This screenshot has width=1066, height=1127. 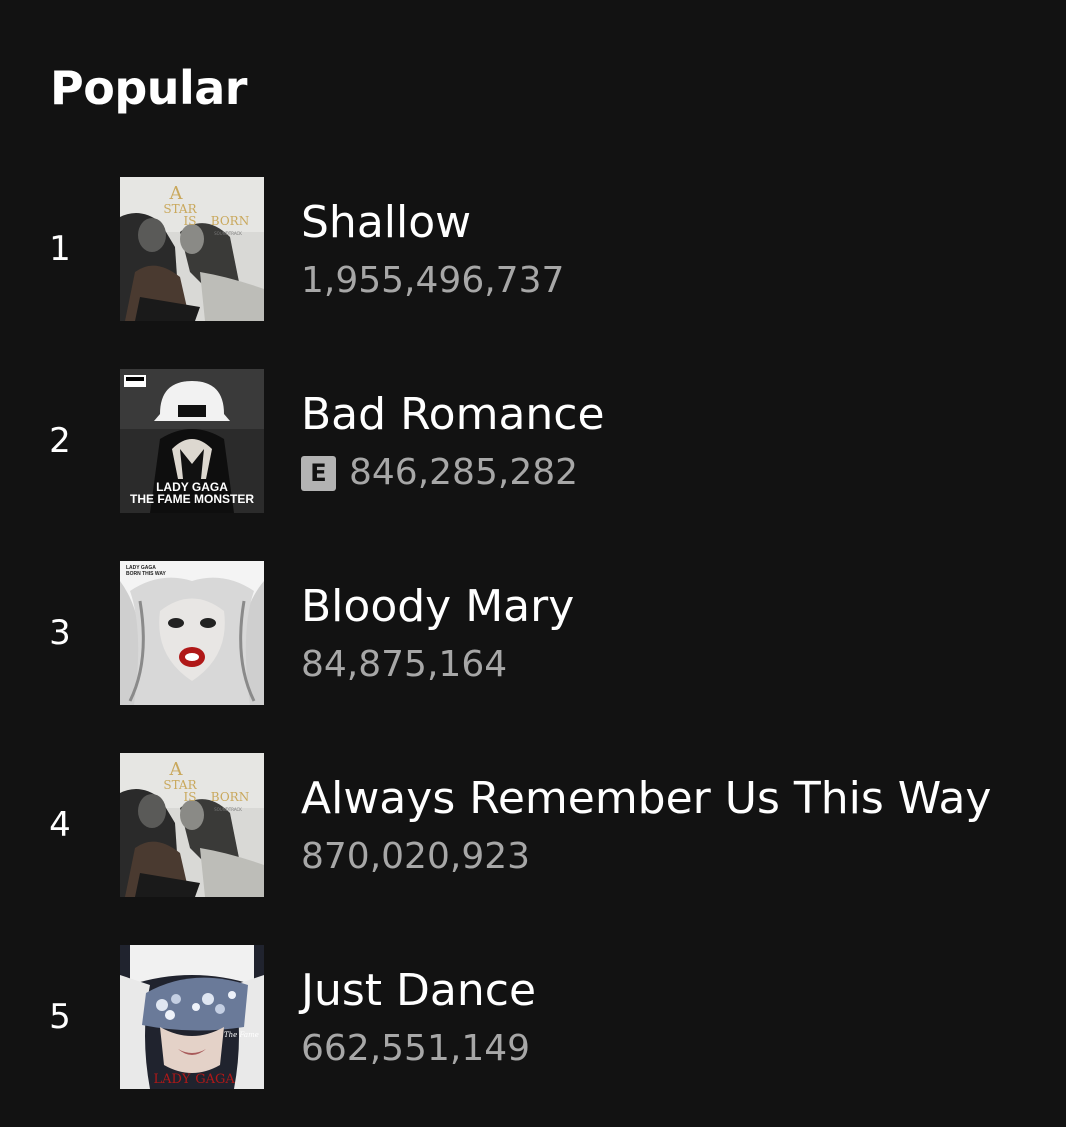 I want to click on track-number: 4, so click(x=60, y=825).